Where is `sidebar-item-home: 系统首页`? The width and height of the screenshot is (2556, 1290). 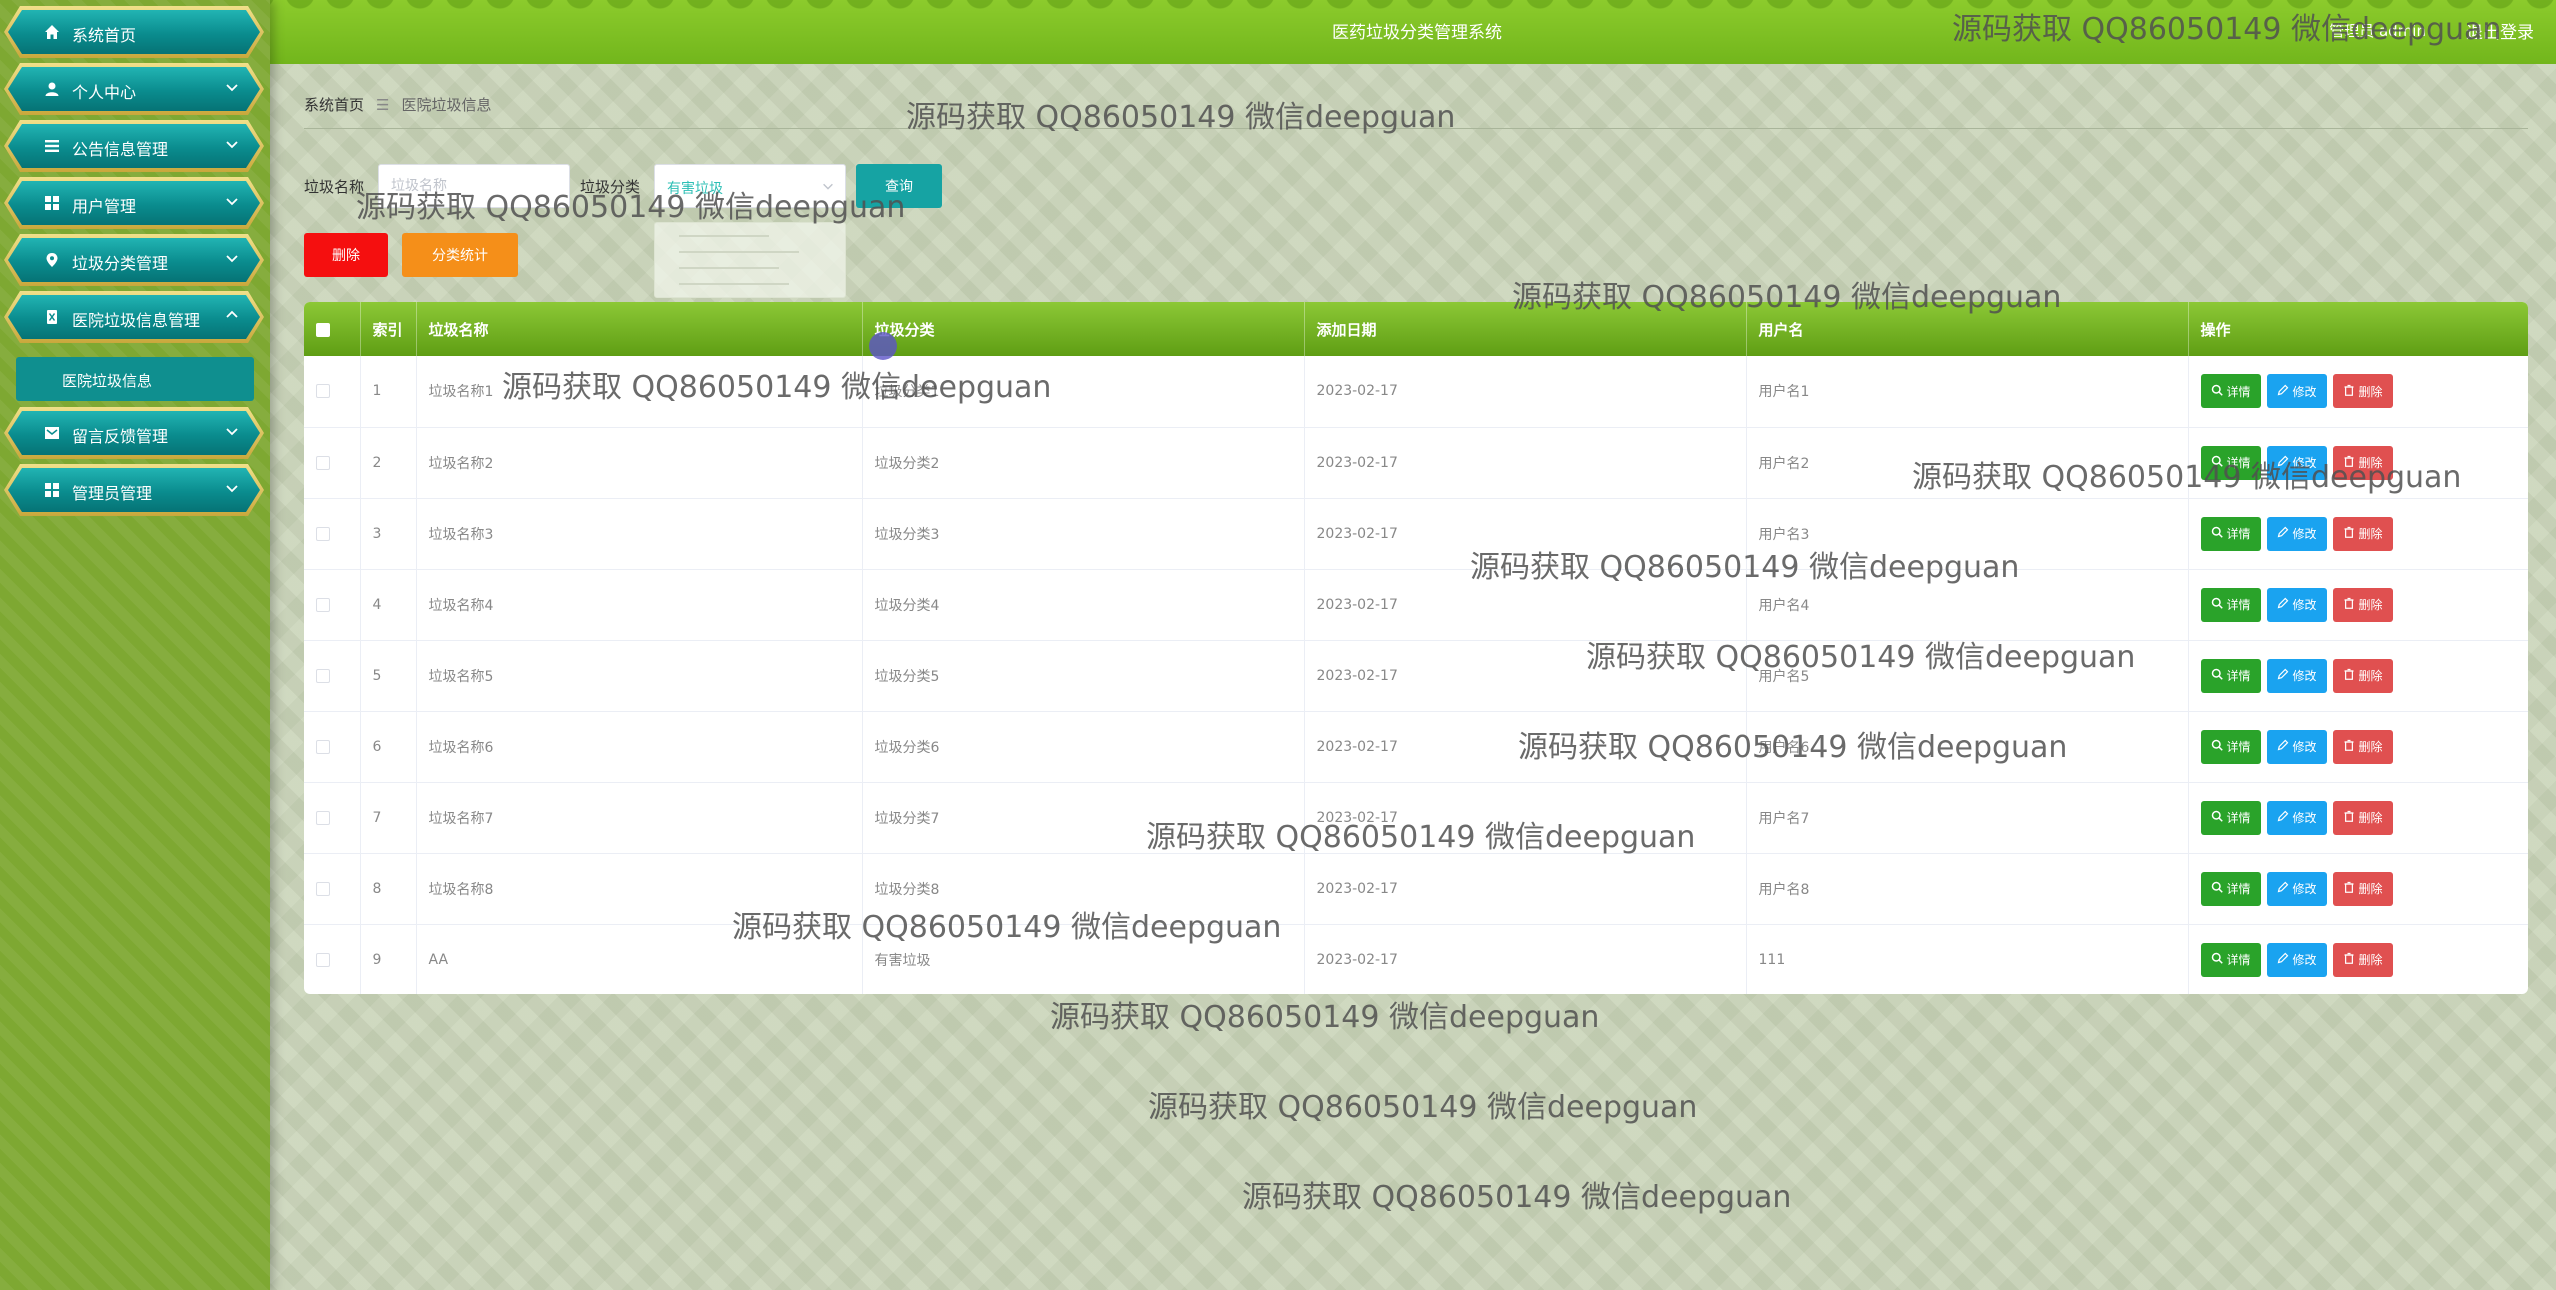 sidebar-item-home: 系统首页 is located at coordinates (134, 32).